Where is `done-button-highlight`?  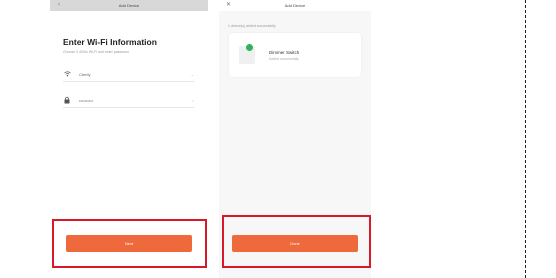
done-button-highlight is located at coordinates (296, 241).